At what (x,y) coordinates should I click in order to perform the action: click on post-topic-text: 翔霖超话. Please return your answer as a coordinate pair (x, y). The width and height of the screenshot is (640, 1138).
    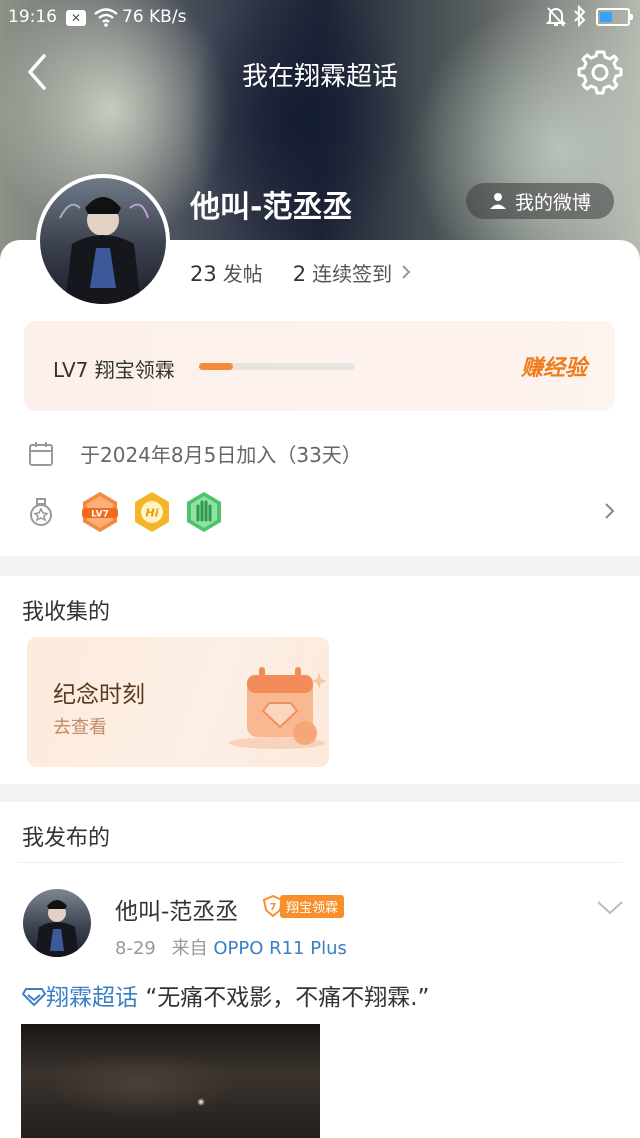
    Looking at the image, I should click on (92, 998).